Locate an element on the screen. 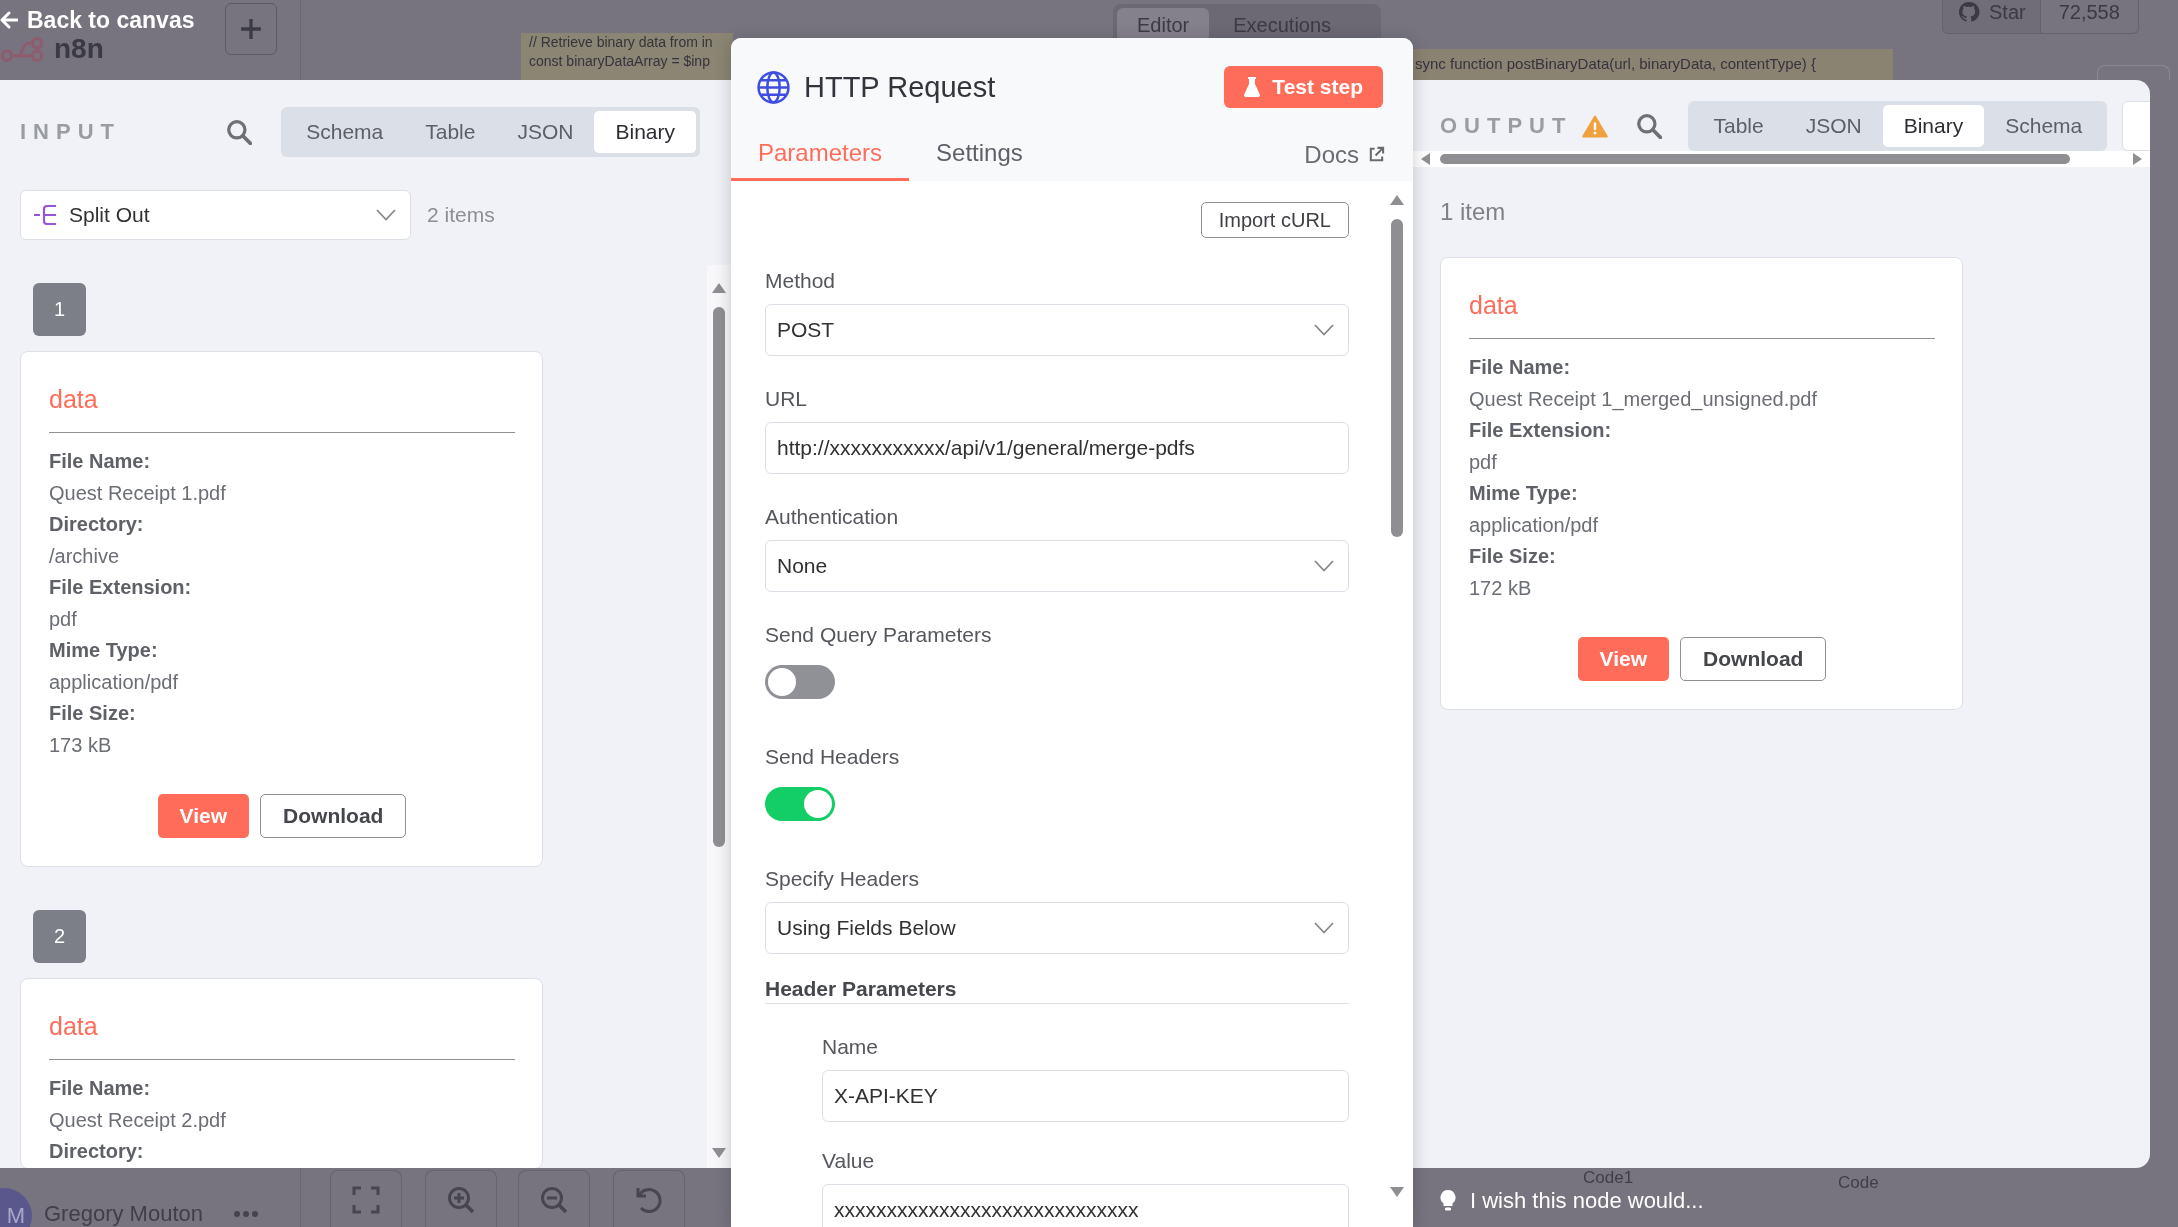  panel-tab: Settings is located at coordinates (979, 156).